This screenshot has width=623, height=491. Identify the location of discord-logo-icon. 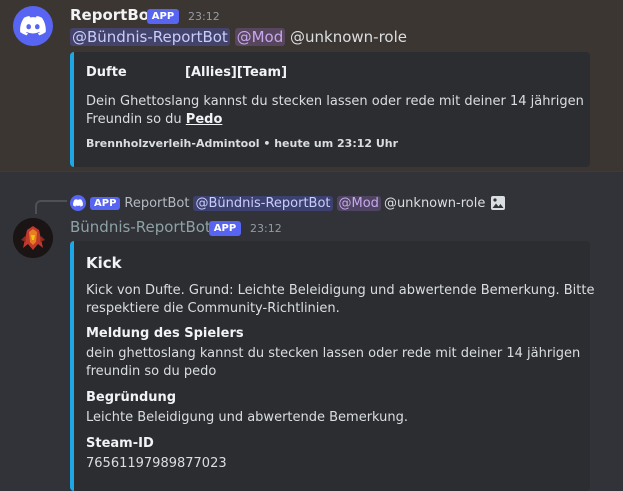
(33, 26).